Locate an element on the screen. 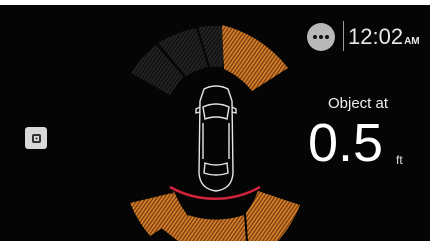  front-sensor-zones is located at coordinates (209, 60).